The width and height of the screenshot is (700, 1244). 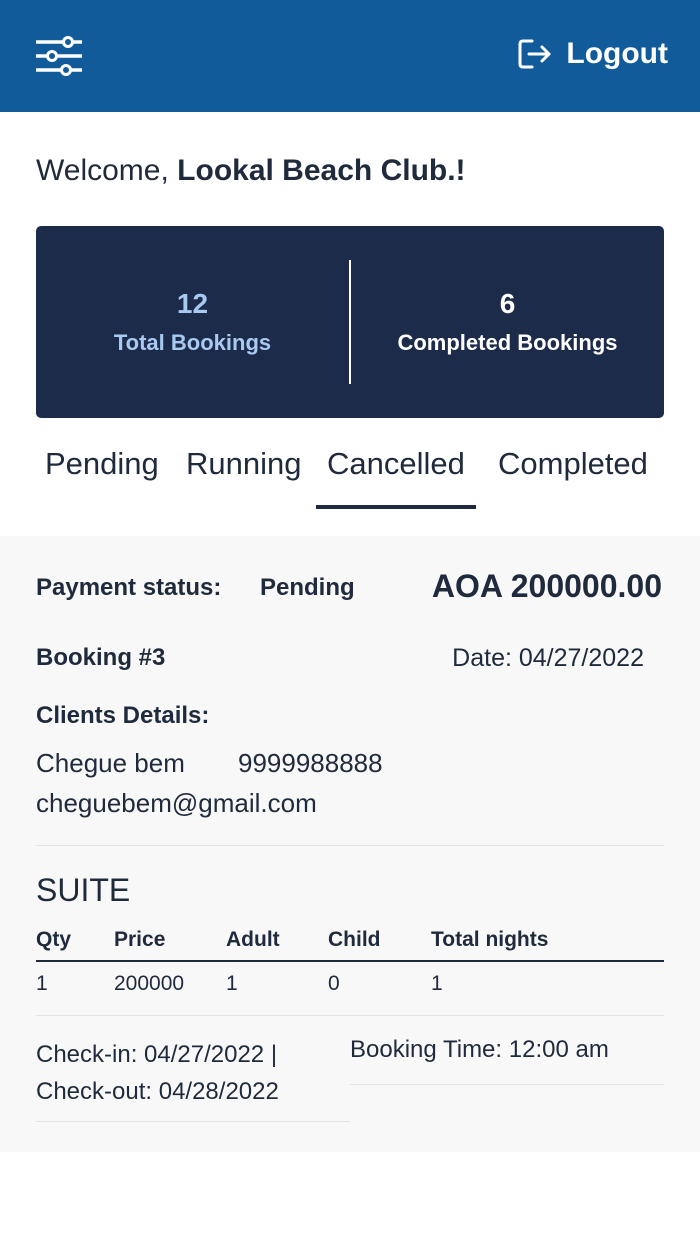 I want to click on client-name: Chegue bem, so click(x=110, y=763).